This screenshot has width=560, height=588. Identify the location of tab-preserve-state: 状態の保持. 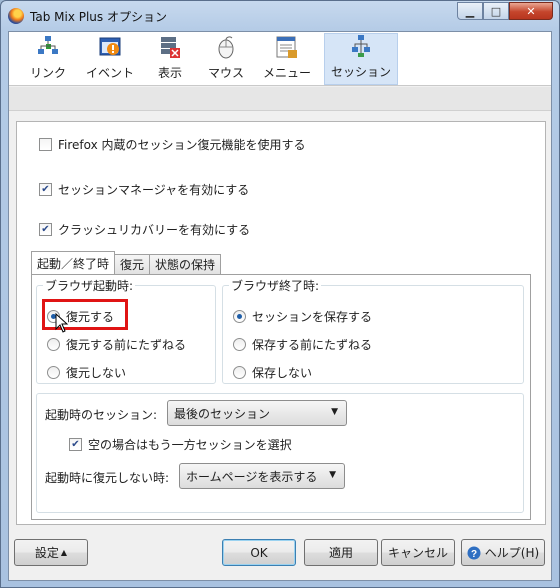
(185, 264).